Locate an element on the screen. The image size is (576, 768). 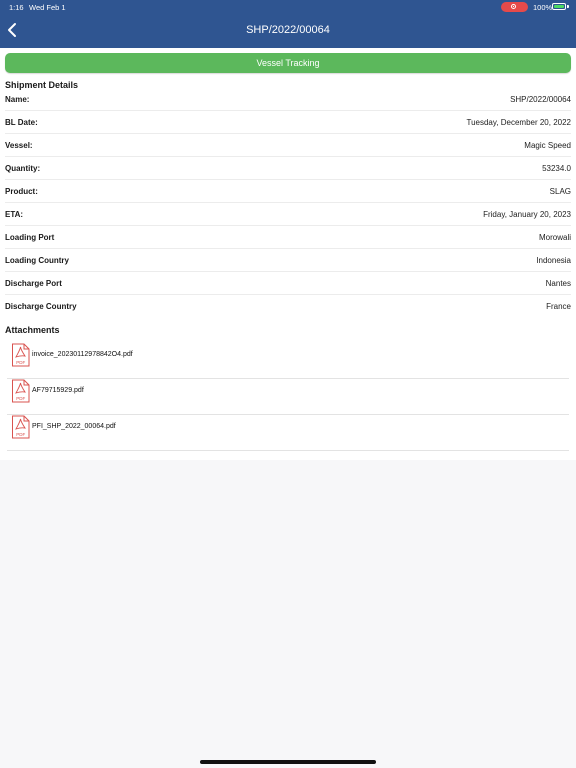
attachment-name: PFI_SHP_2022_00064.pdf is located at coordinates (74, 426).